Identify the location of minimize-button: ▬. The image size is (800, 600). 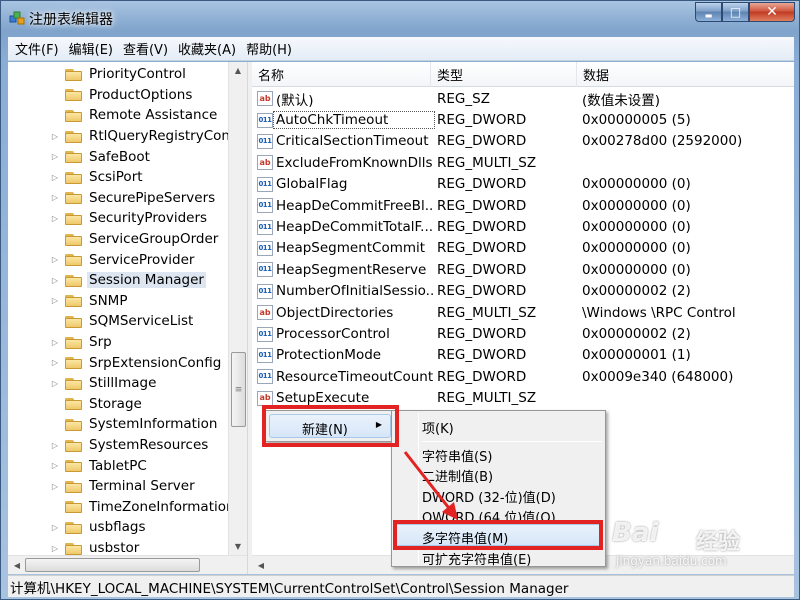
(708, 12).